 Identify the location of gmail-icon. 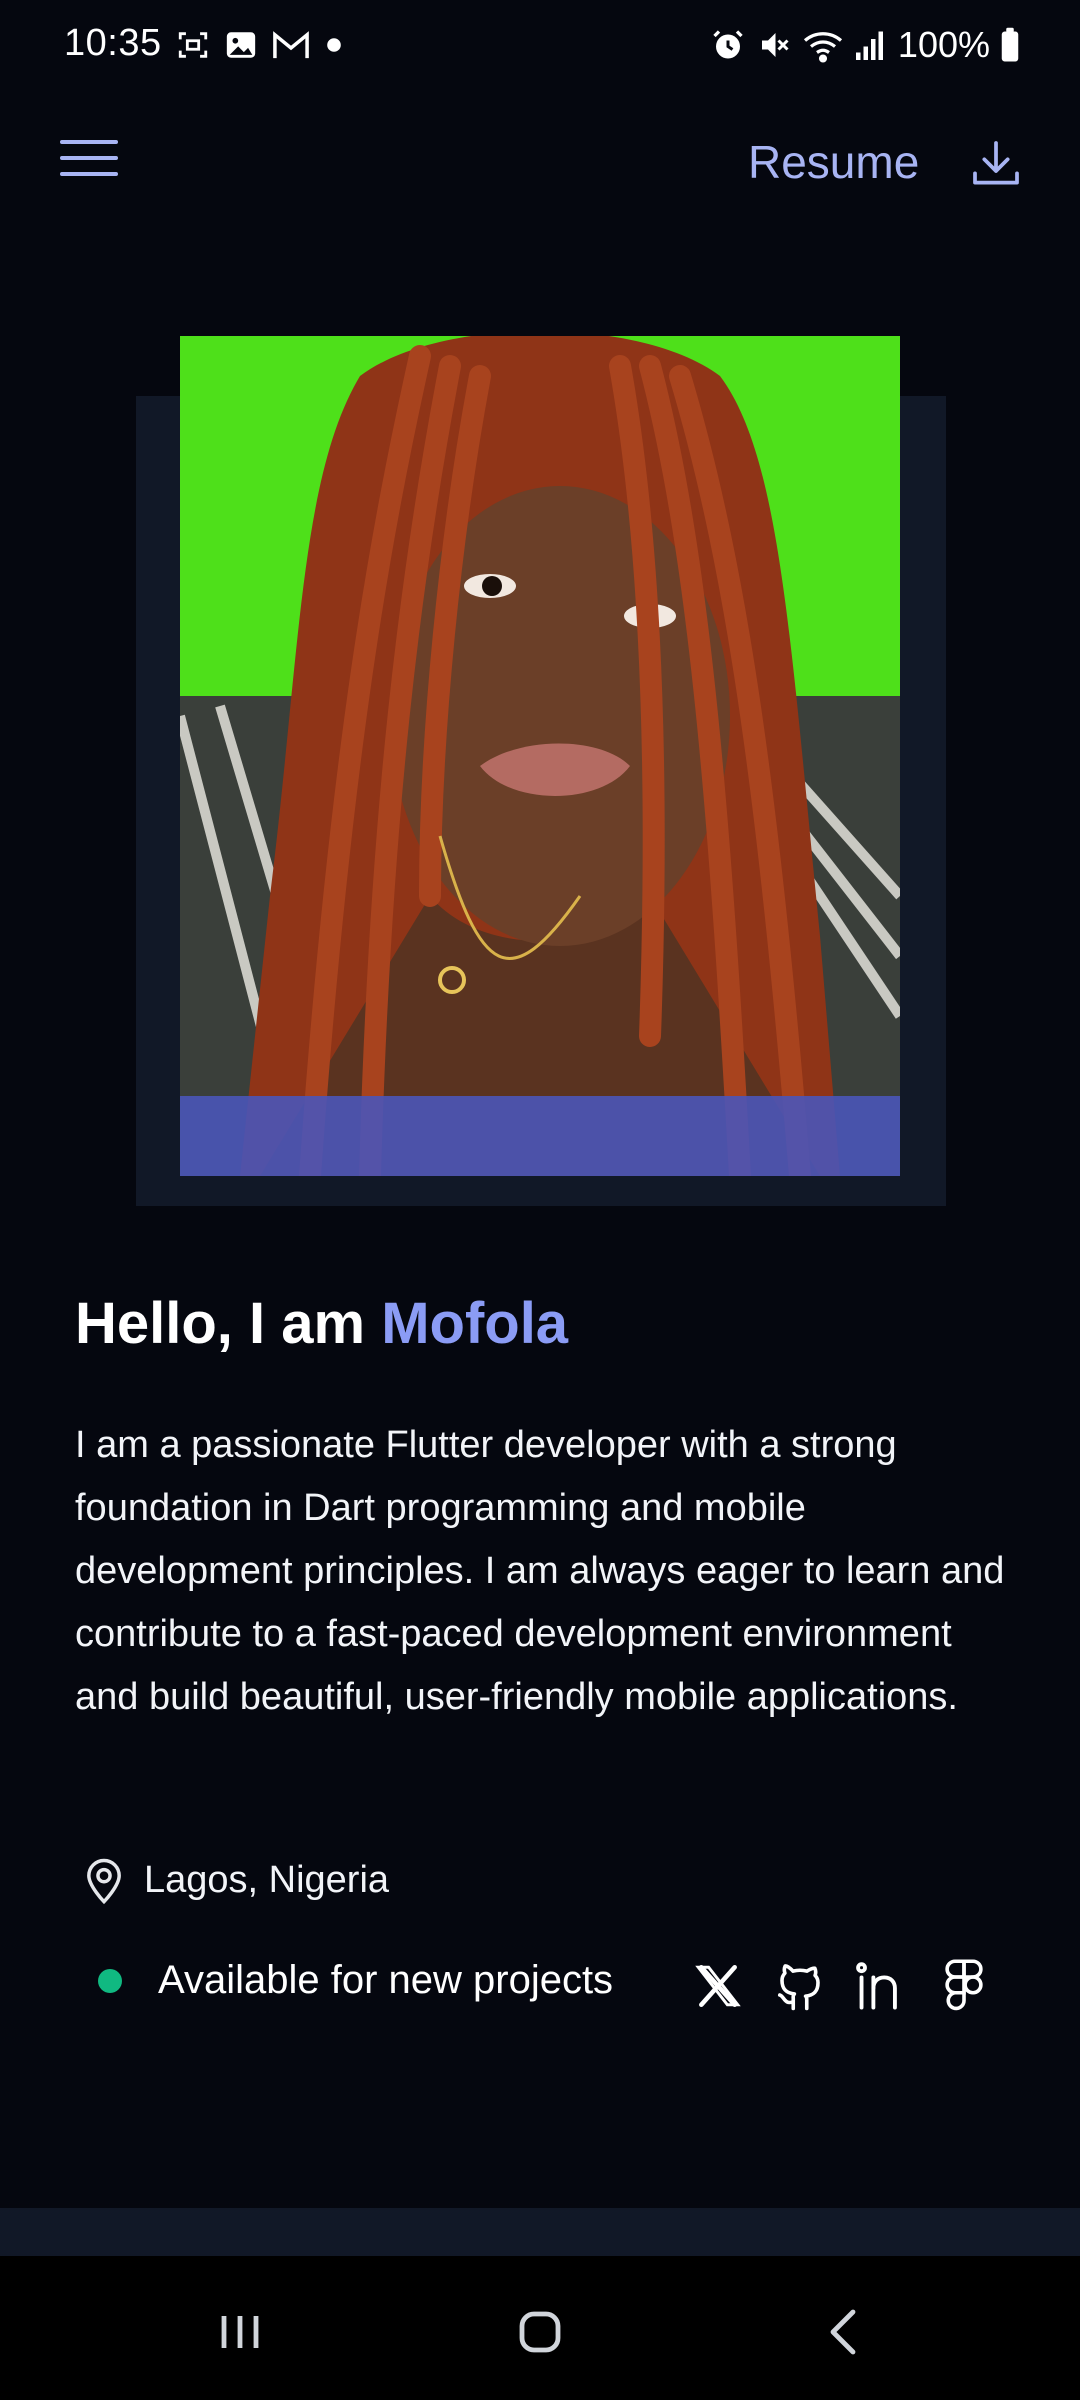
(291, 45).